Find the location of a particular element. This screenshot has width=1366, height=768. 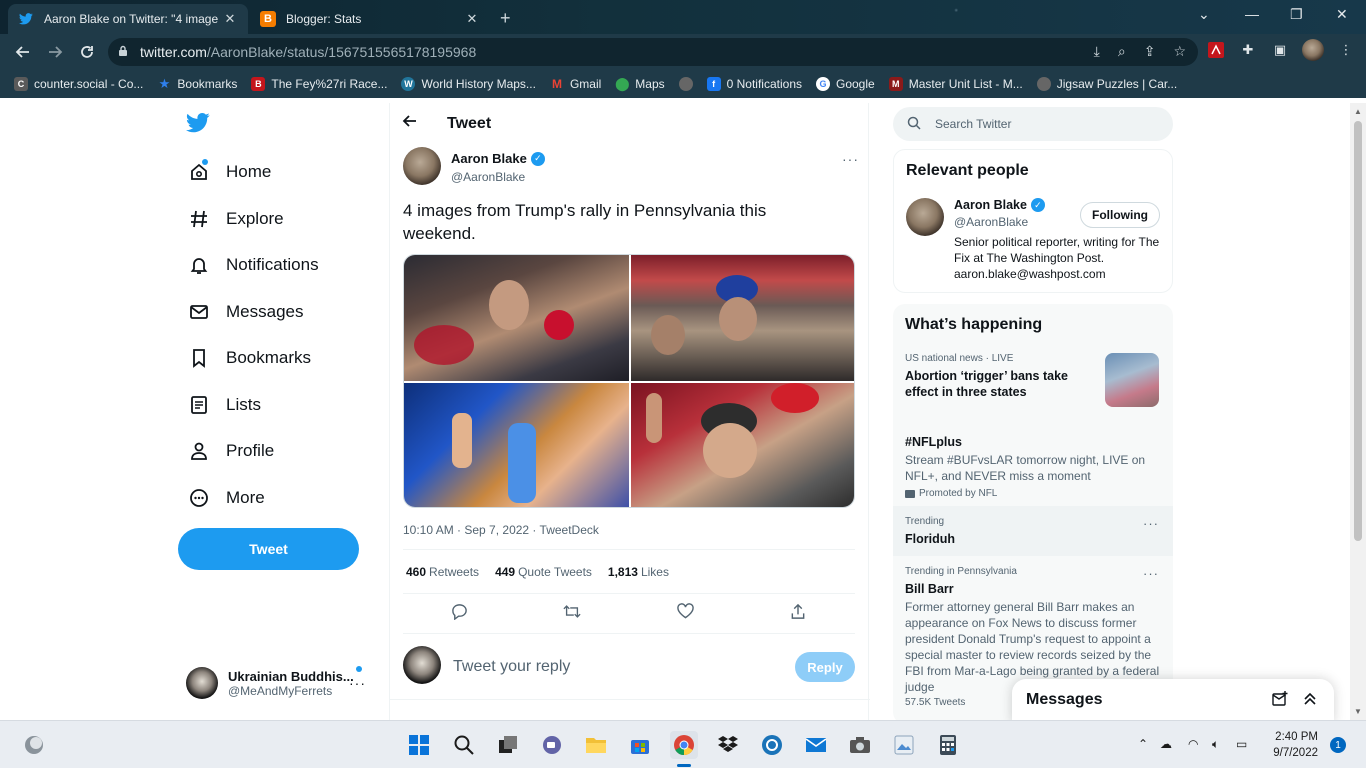

share-icon: ⇪ is located at coordinates (1150, 51).